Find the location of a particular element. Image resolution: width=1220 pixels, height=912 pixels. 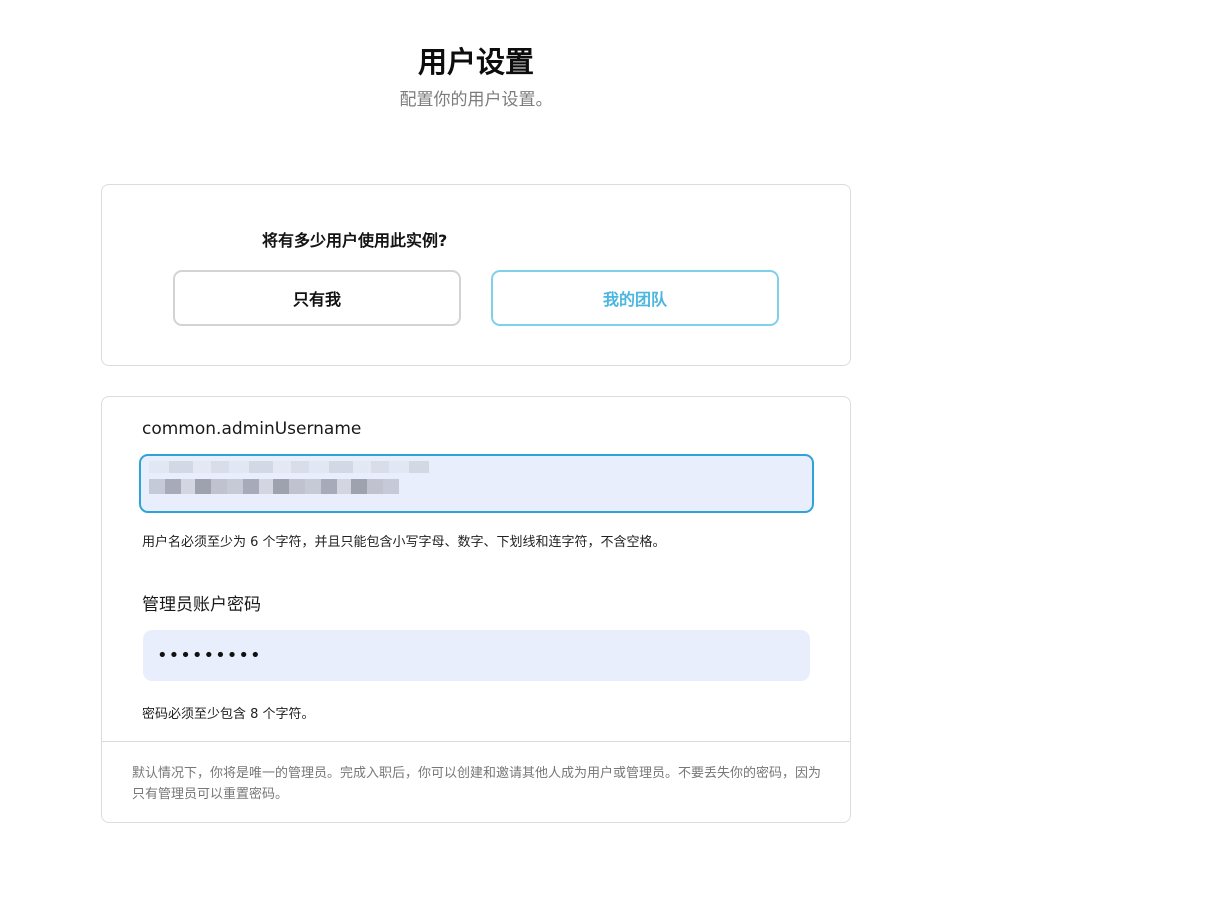

page-title: 用户设置 is located at coordinates (475, 62).